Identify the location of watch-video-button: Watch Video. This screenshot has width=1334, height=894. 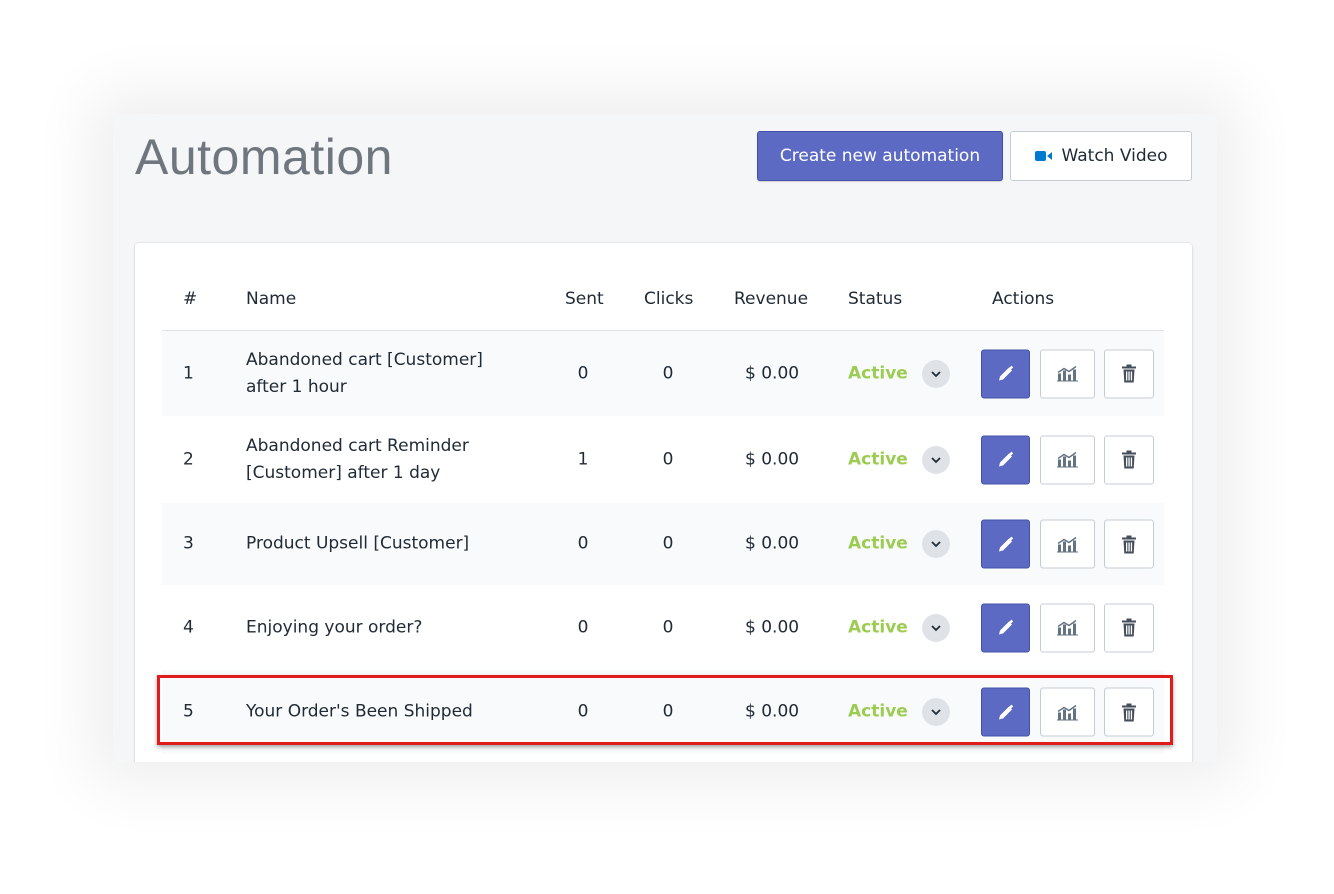
(1101, 156).